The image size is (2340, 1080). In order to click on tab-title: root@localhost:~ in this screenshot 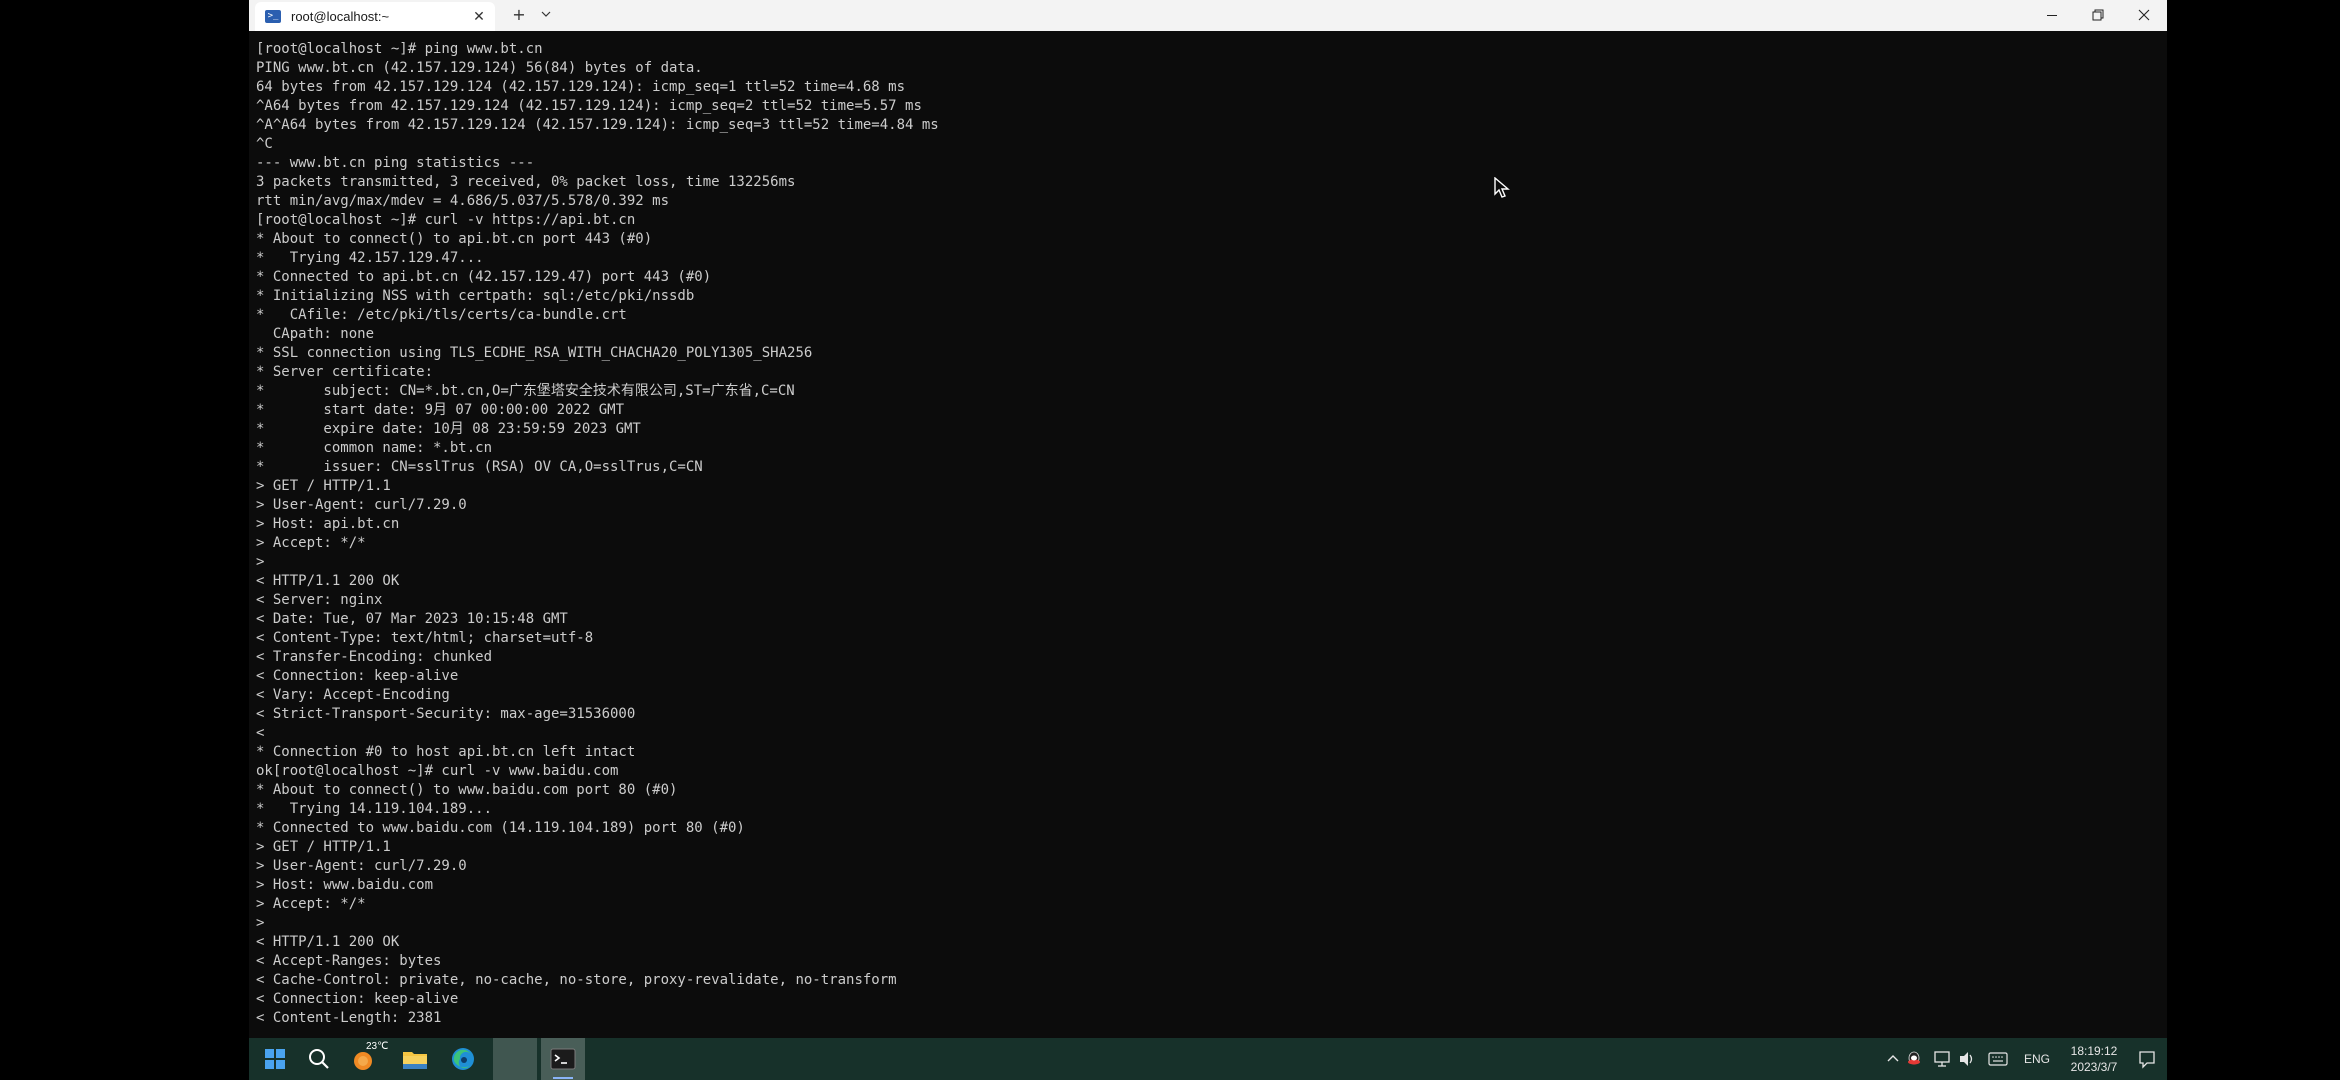, I will do `click(340, 16)`.